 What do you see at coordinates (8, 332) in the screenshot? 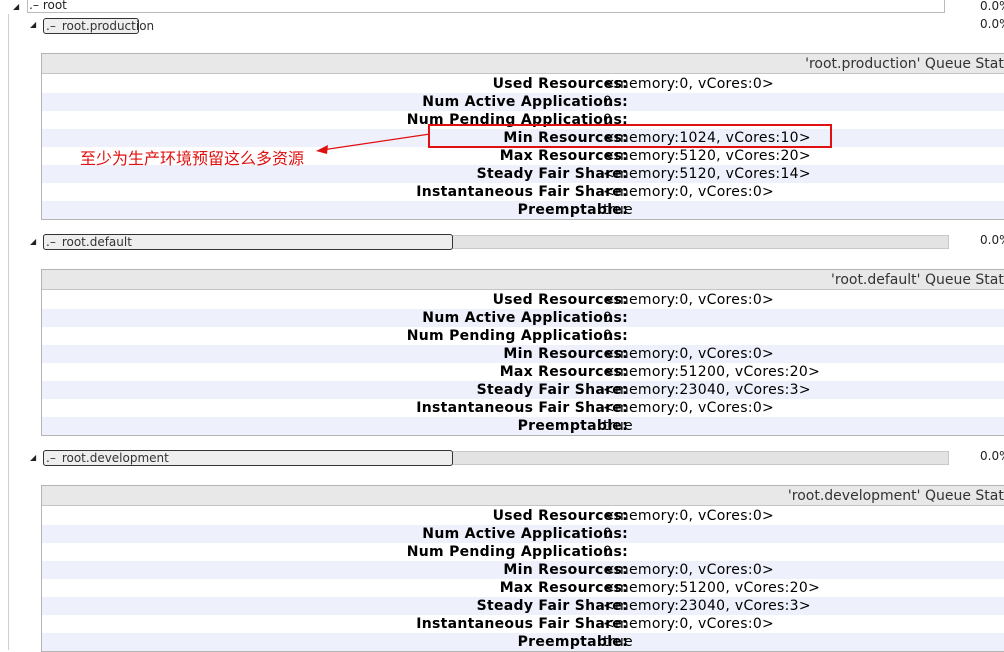
I see `tree-guide-line` at bounding box center [8, 332].